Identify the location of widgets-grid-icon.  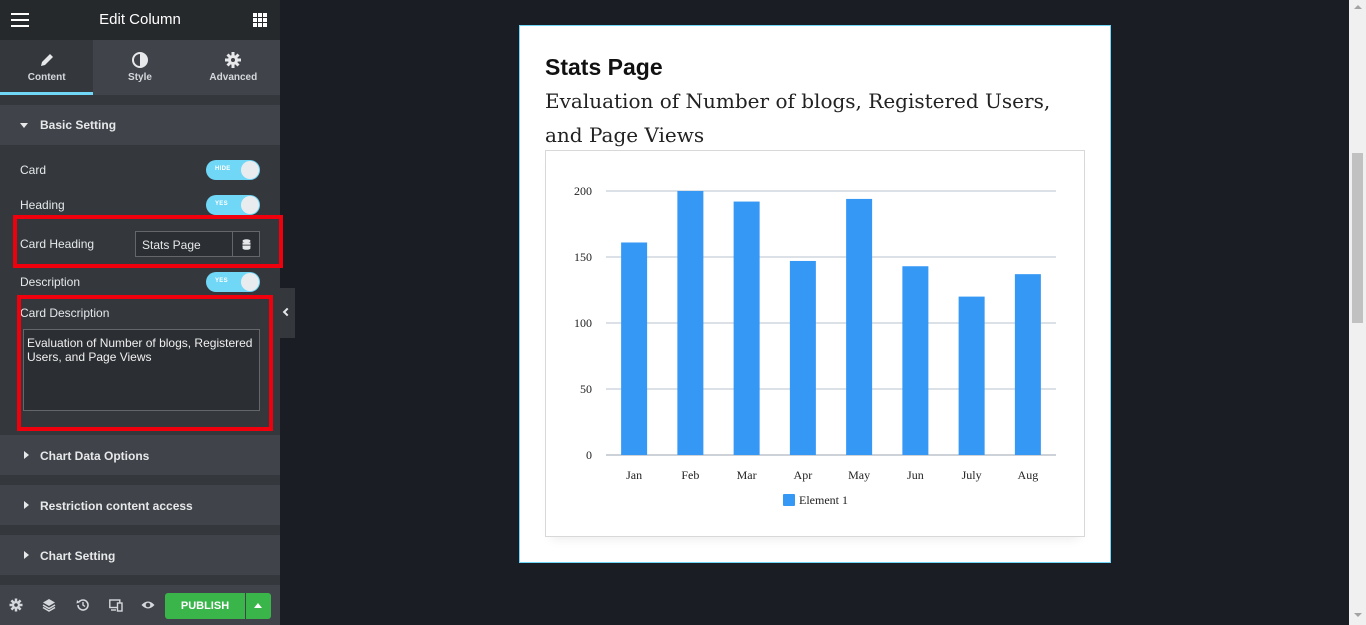
(260, 20).